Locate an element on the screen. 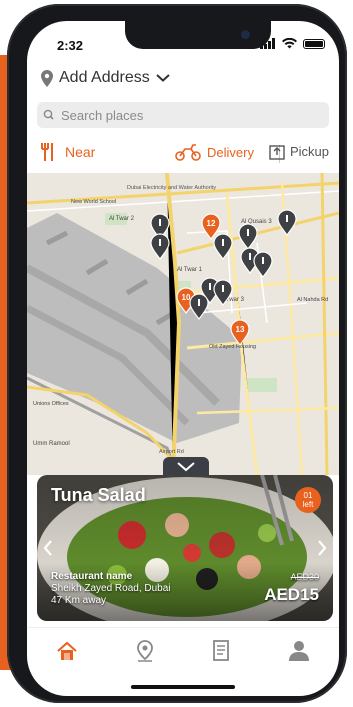 The image size is (353, 707). restaurant-distance: 47 Km away is located at coordinates (79, 600).